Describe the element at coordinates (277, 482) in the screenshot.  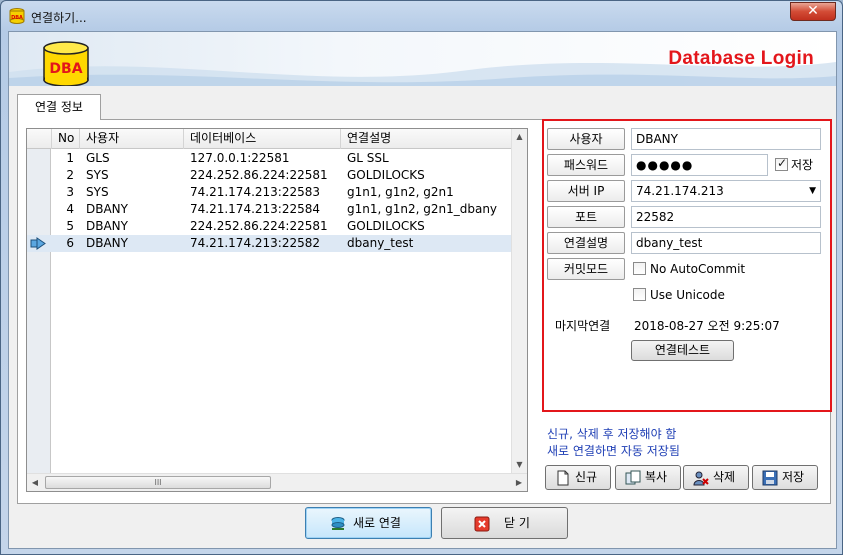
I see `horizontal-scrollbar: ◀ III ▶` at that location.